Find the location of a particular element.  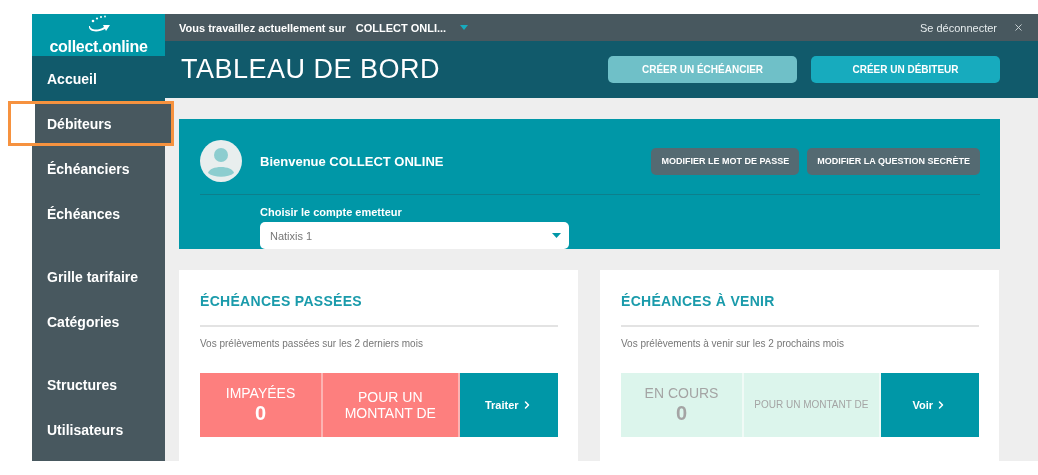

logo-text: collect.online is located at coordinates (98, 47).